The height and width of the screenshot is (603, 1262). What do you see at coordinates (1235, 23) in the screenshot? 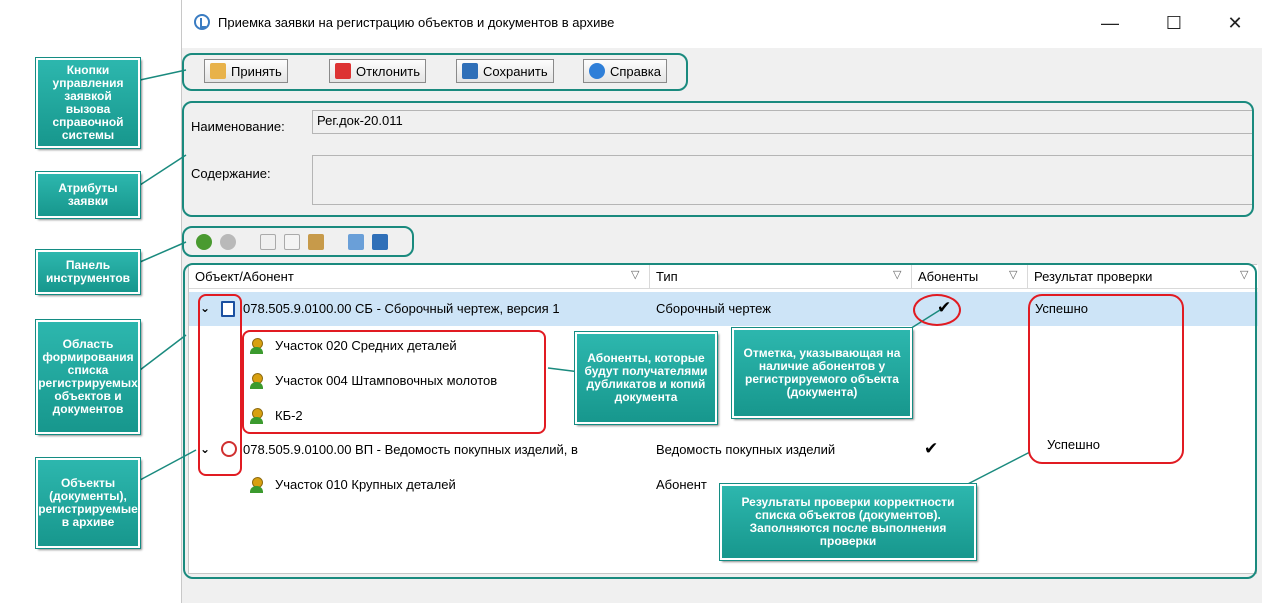
I see `close-button: ✕` at bounding box center [1235, 23].